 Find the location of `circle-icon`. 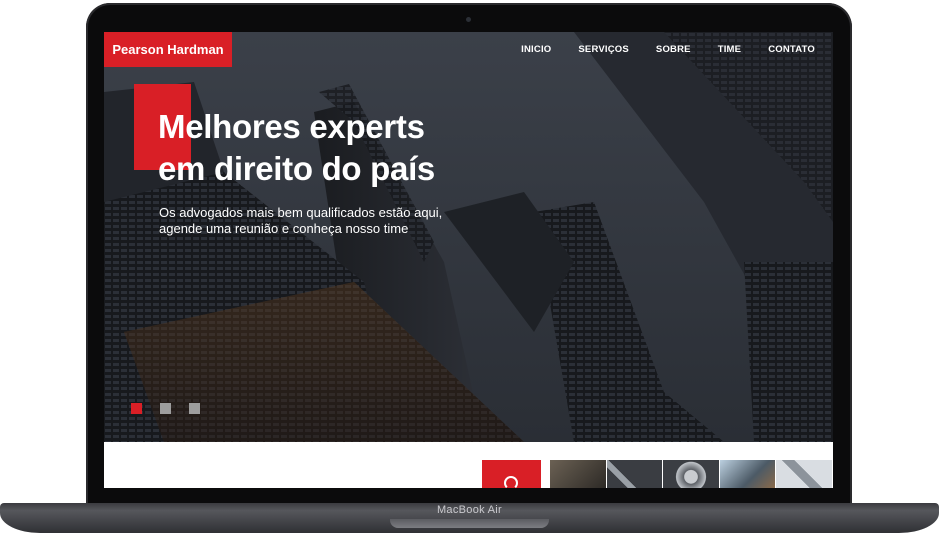

circle-icon is located at coordinates (511, 482).